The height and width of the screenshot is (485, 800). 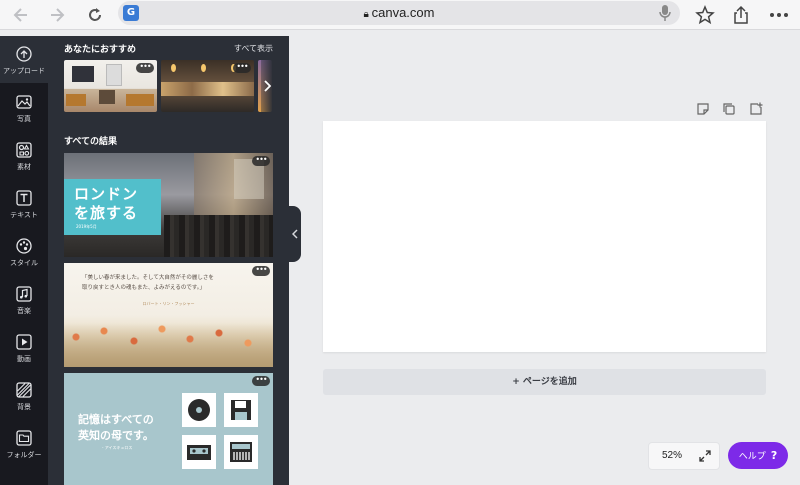 I want to click on nav-label: 背景, so click(x=24, y=407).